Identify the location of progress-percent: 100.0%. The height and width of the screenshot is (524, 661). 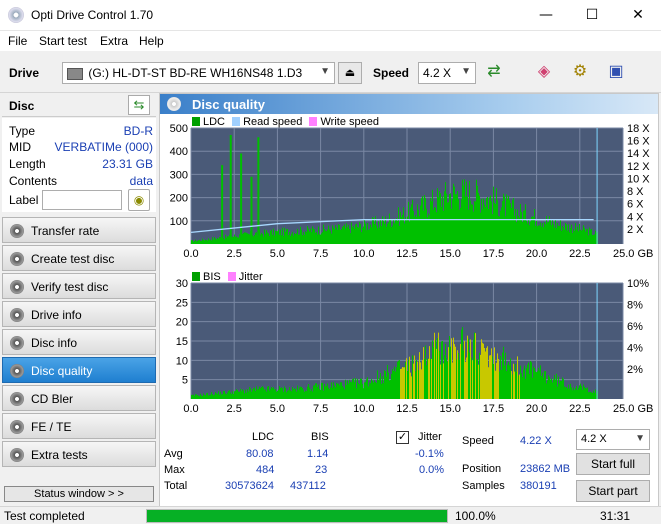
(475, 516).